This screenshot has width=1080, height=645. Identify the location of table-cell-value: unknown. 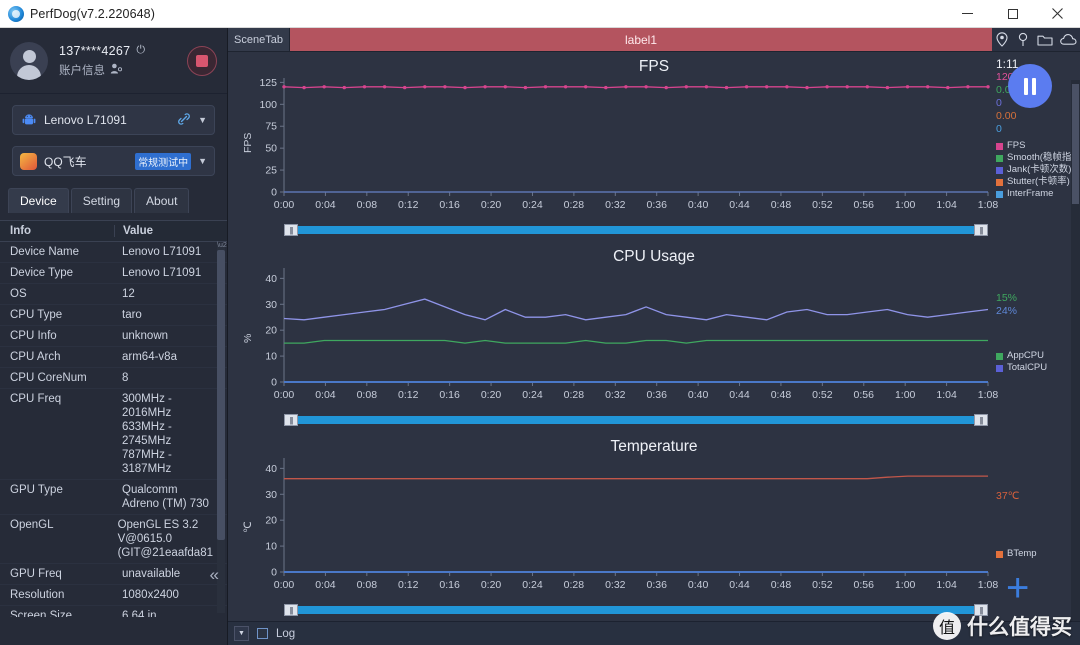
(145, 336).